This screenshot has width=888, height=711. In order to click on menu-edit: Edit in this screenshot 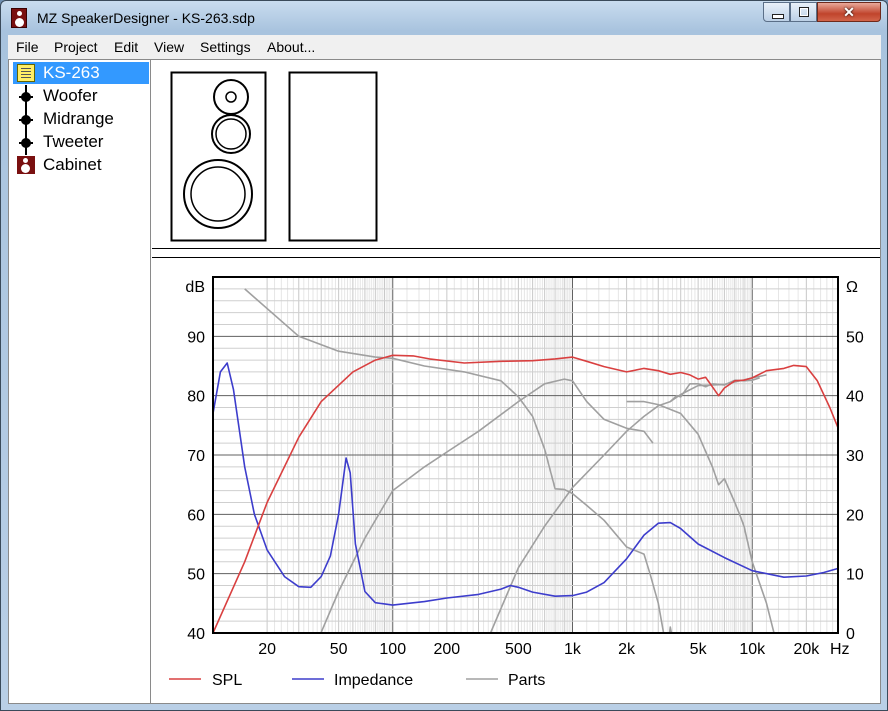, I will do `click(126, 47)`.